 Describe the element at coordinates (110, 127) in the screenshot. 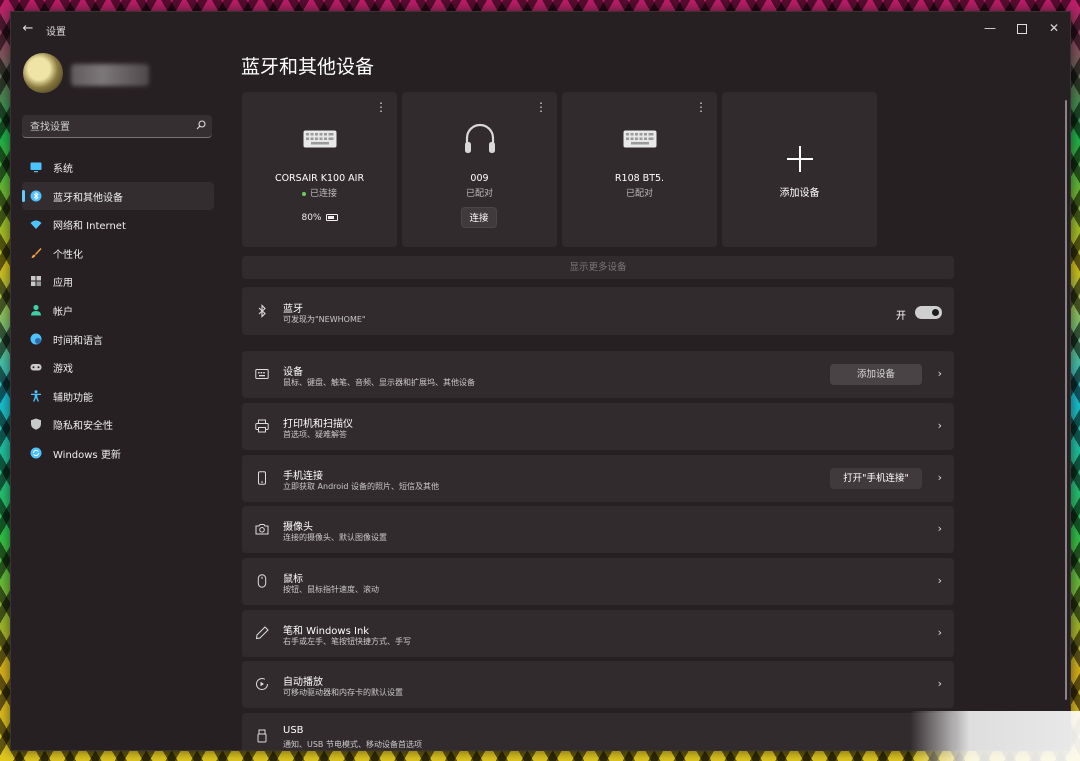

I see `search-input` at that location.